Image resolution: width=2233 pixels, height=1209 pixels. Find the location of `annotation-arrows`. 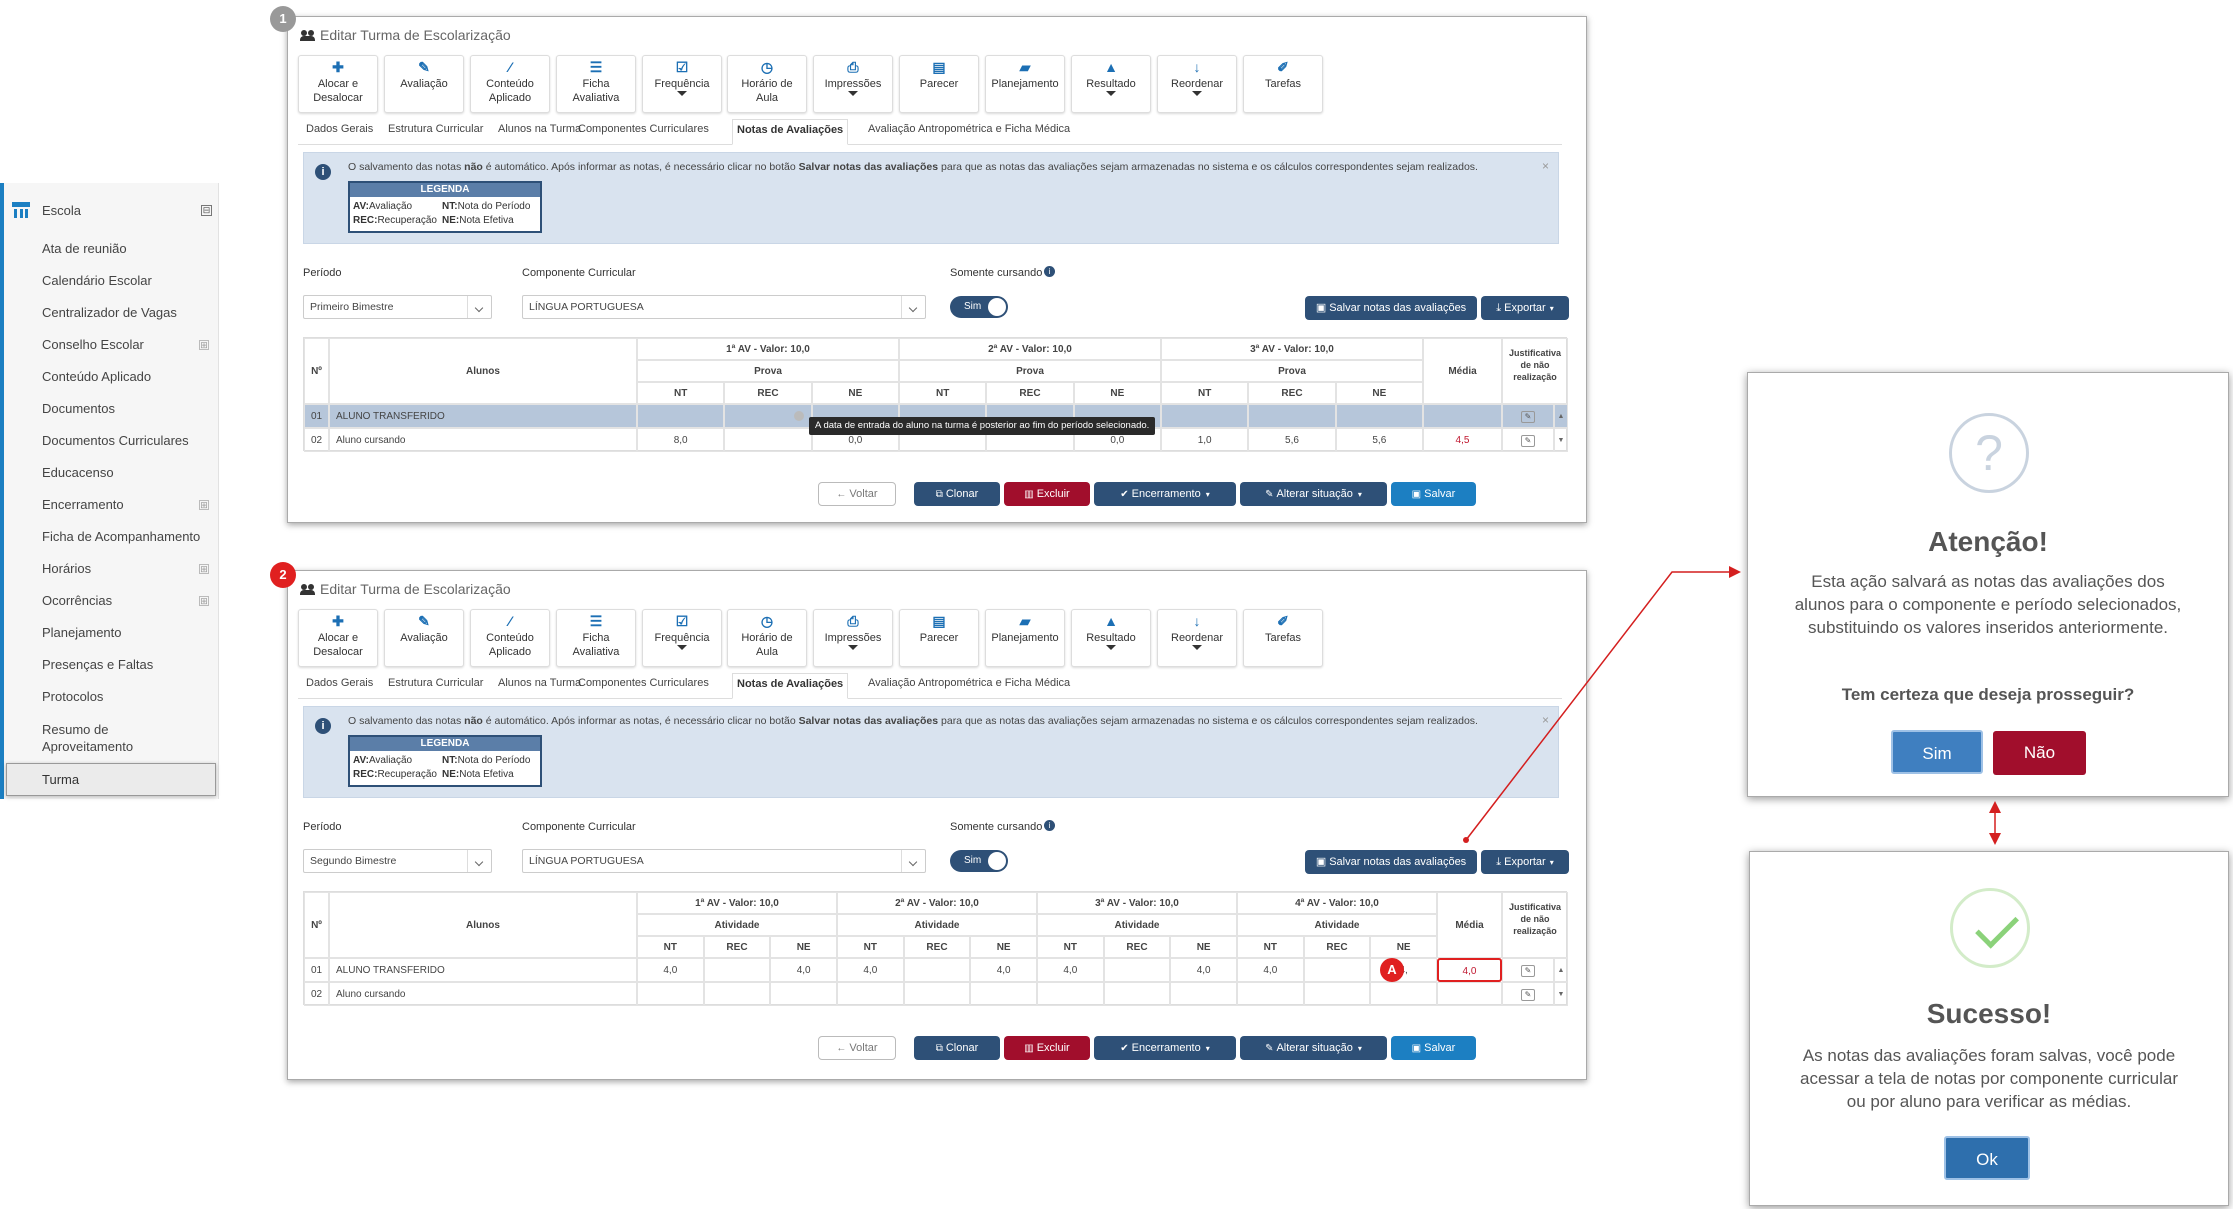

annotation-arrows is located at coordinates (1732, 705).